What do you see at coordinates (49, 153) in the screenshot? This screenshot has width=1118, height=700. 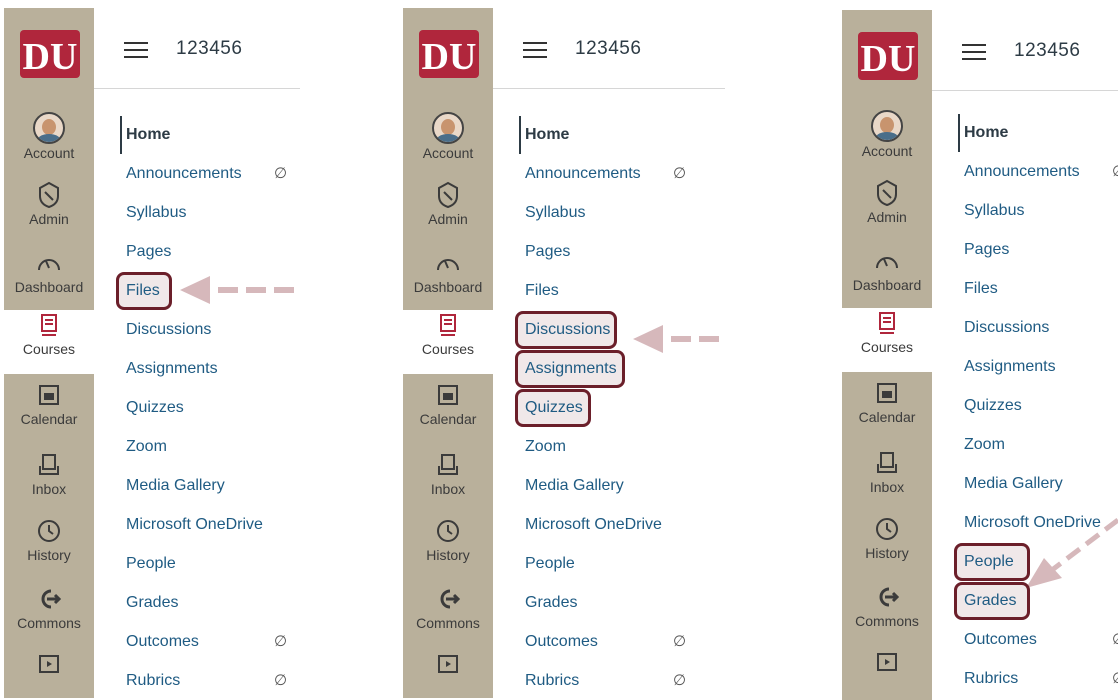 I see `nav-account-label: Account` at bounding box center [49, 153].